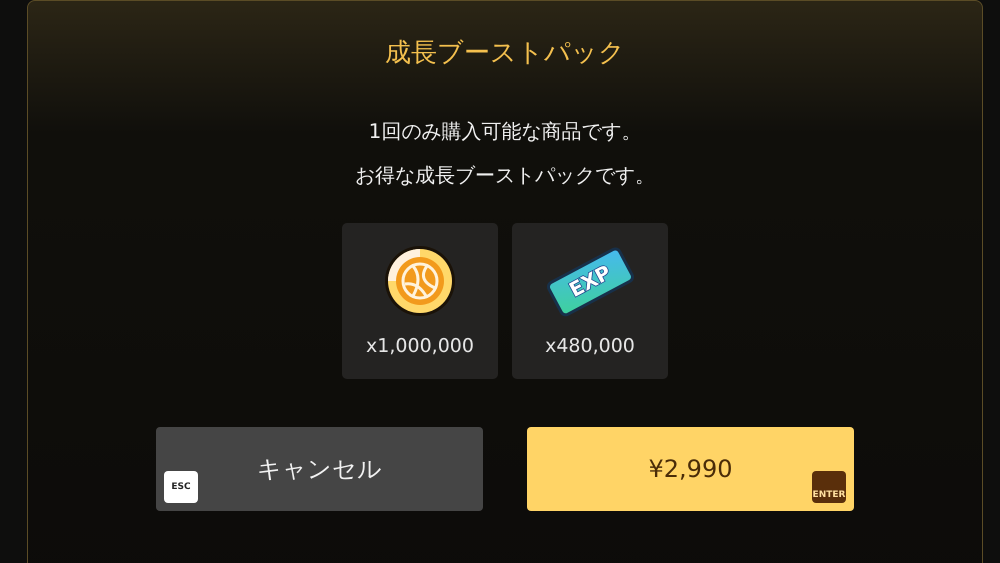 Image resolution: width=1000 pixels, height=563 pixels. What do you see at coordinates (505, 131) in the screenshot?
I see `message-text: 1回のみ購入可能な商品です。` at bounding box center [505, 131].